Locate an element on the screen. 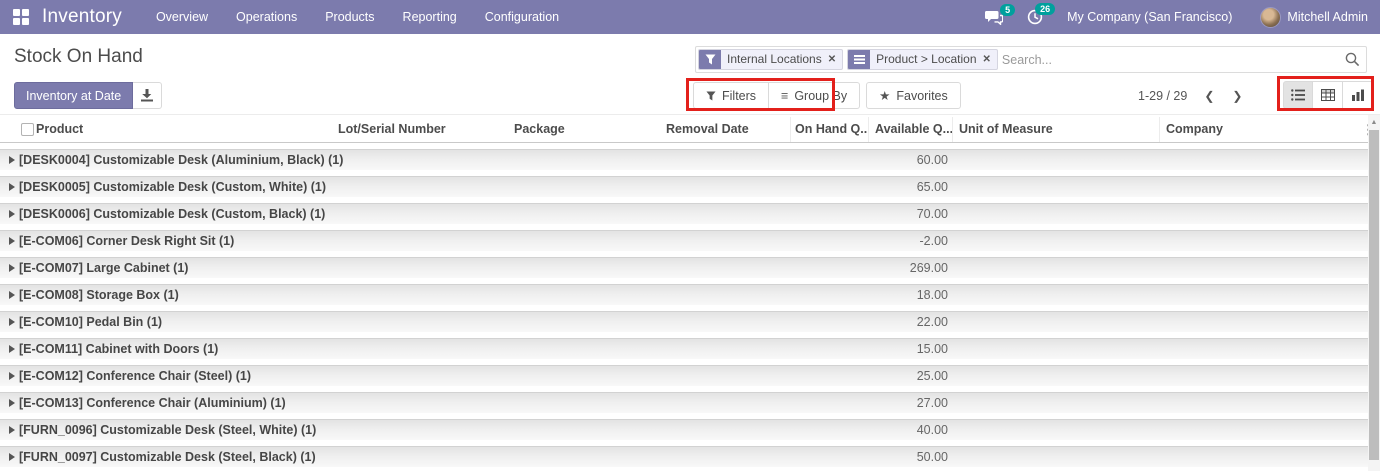 The image size is (1380, 471). action-buttons: Inventory at Date is located at coordinates (88, 95).